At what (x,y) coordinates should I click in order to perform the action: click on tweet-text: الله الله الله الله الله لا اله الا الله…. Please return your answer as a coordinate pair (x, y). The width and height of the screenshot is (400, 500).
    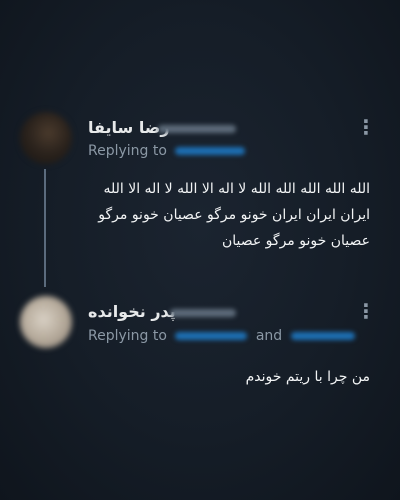
    Looking at the image, I should click on (225, 215).